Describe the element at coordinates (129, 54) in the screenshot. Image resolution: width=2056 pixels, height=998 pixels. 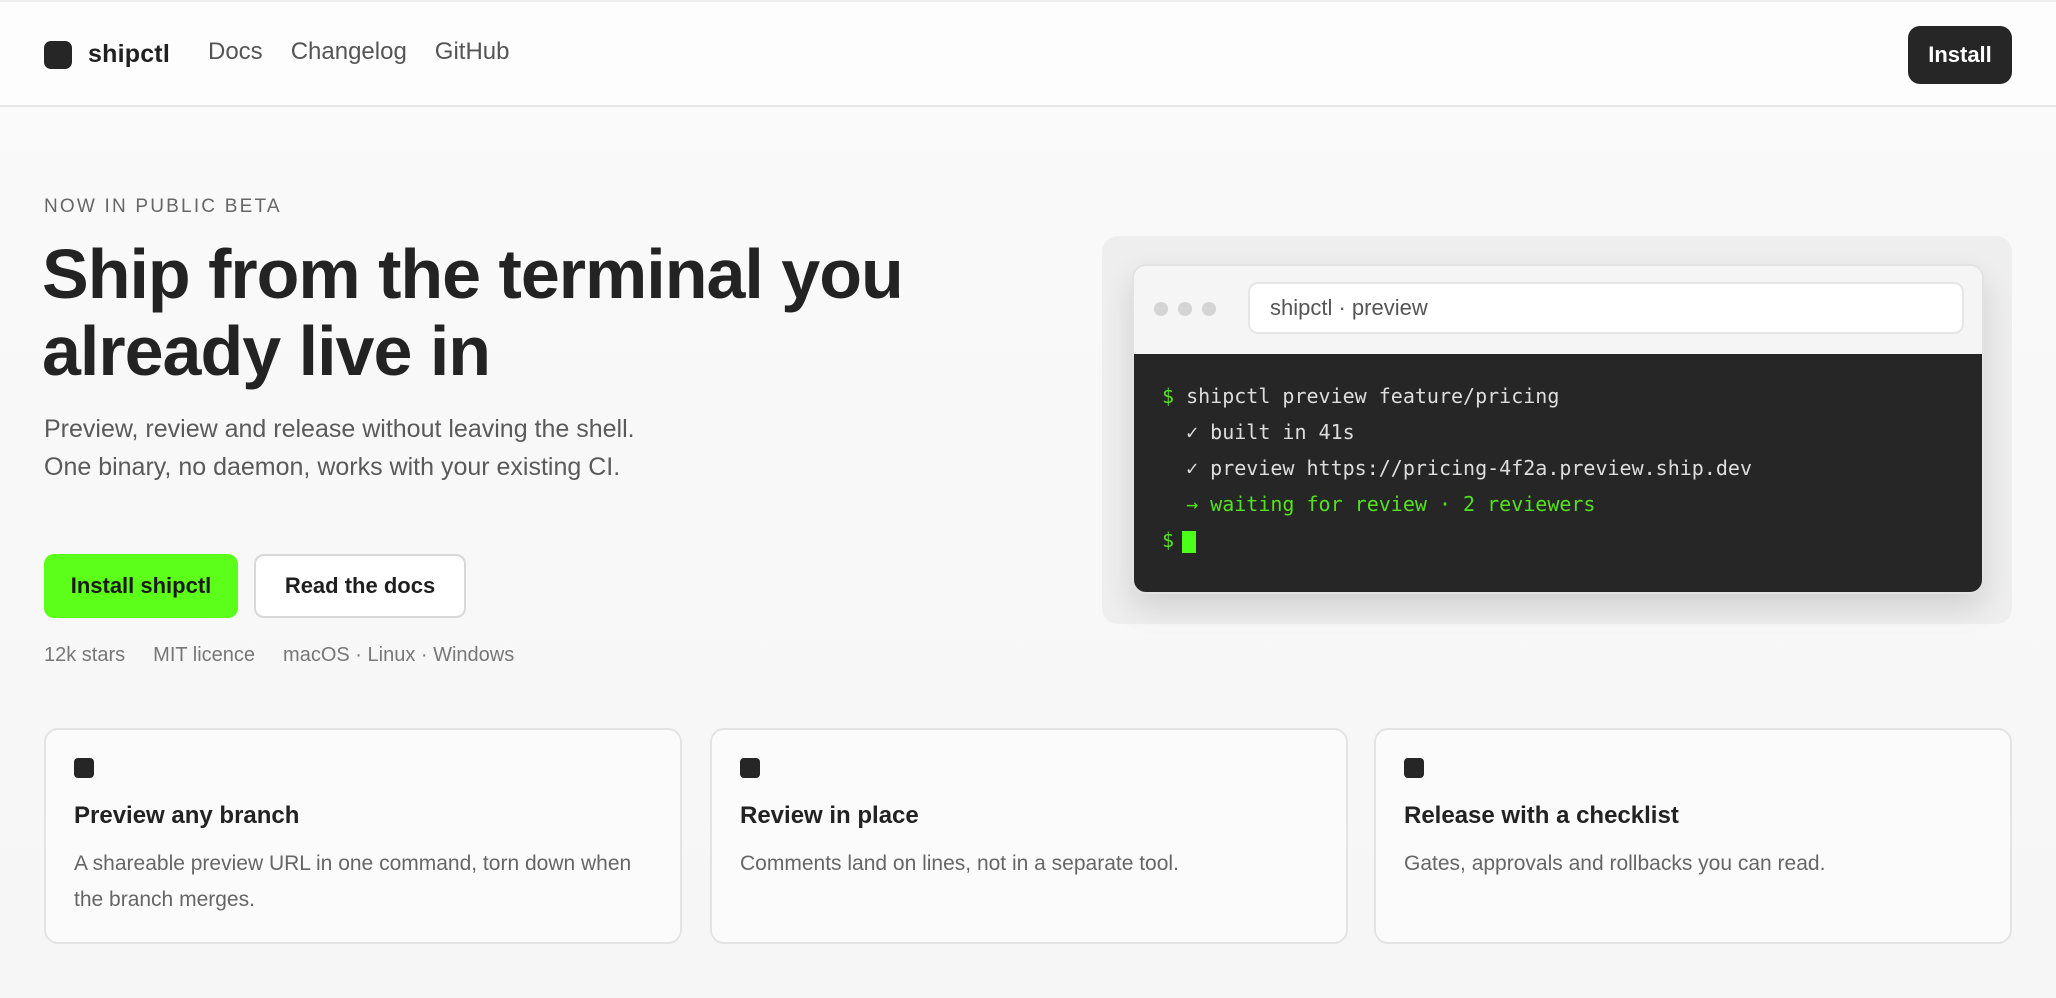
I see `brand-name: shipctl` at that location.